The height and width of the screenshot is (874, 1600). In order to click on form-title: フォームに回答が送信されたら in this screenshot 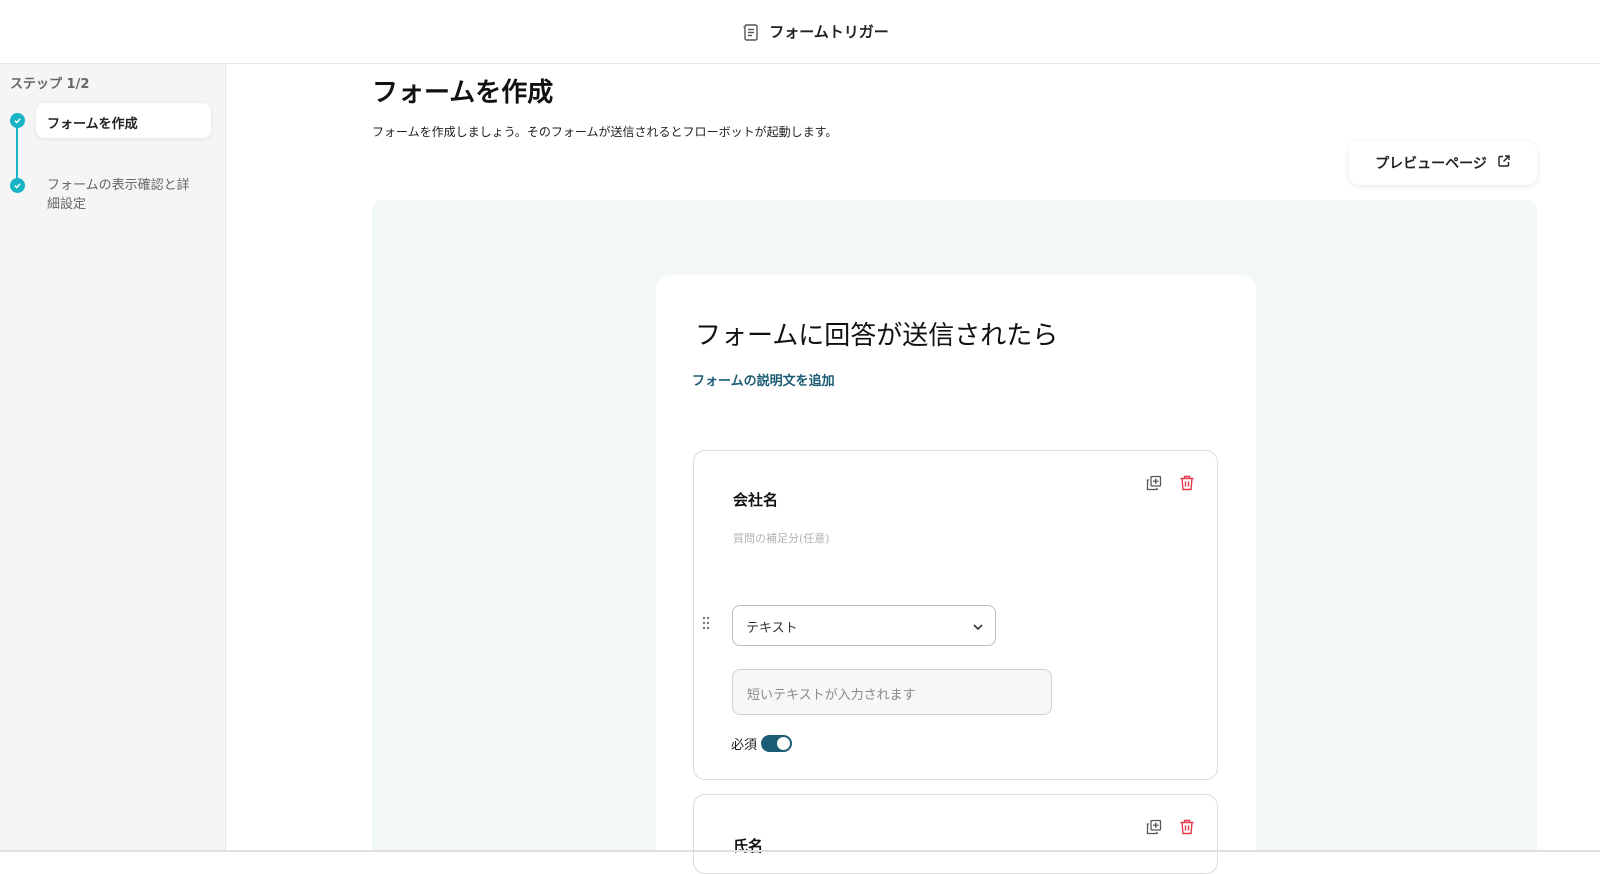, I will do `click(876, 333)`.